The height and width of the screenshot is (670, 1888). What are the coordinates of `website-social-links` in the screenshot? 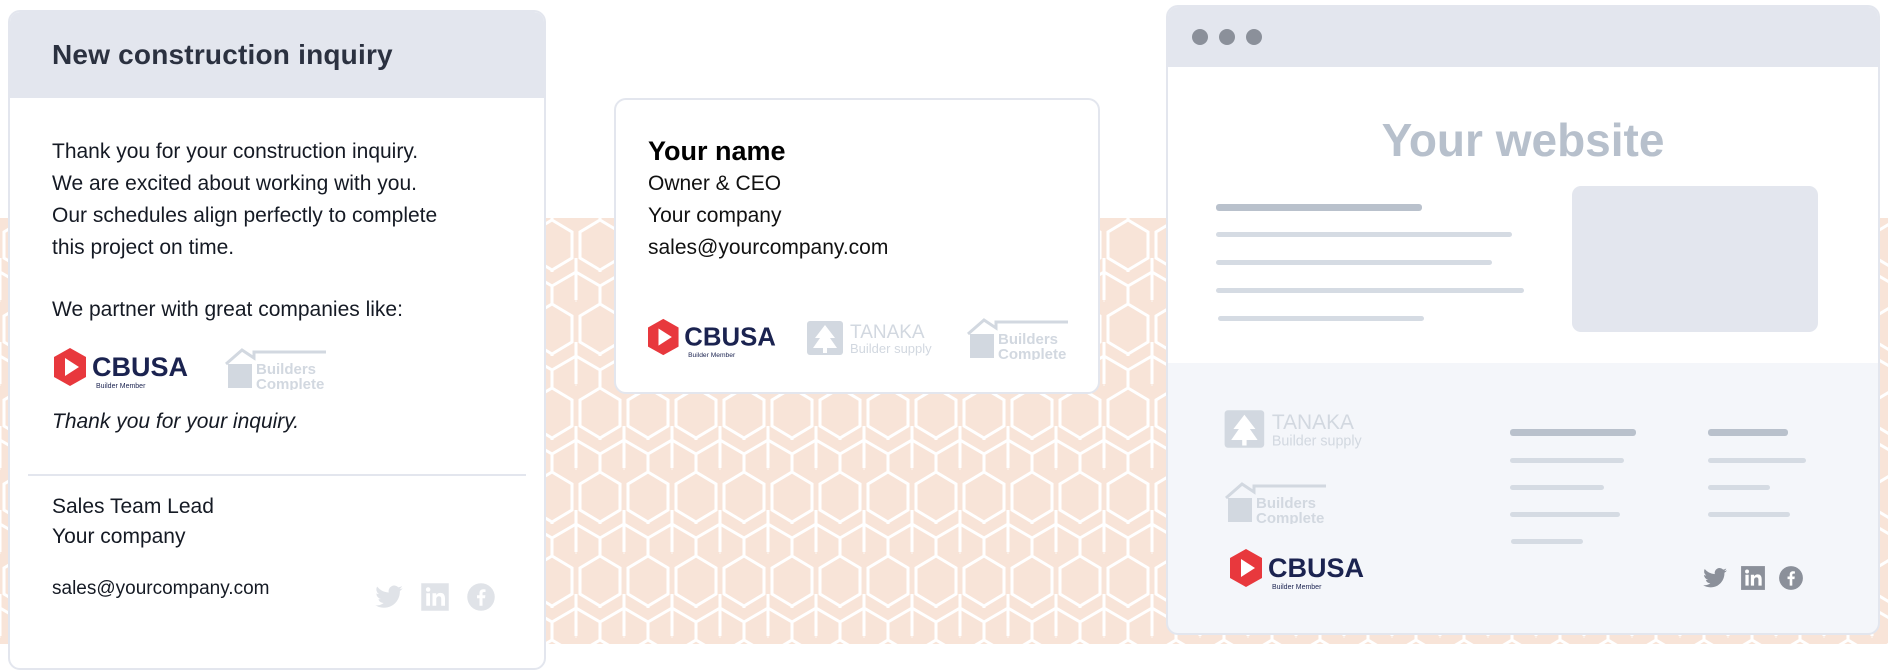 It's located at (1753, 578).